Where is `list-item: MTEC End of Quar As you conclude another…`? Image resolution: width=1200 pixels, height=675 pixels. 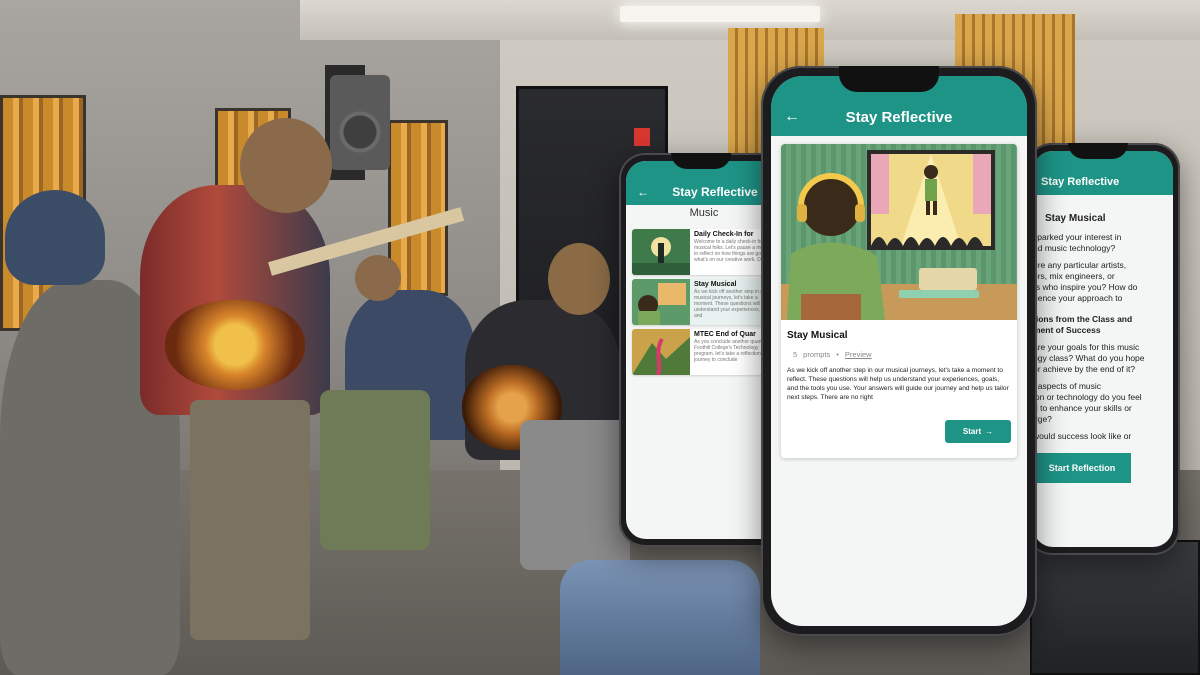 list-item: MTEC End of Quar As you conclude another… is located at coordinates (707, 352).